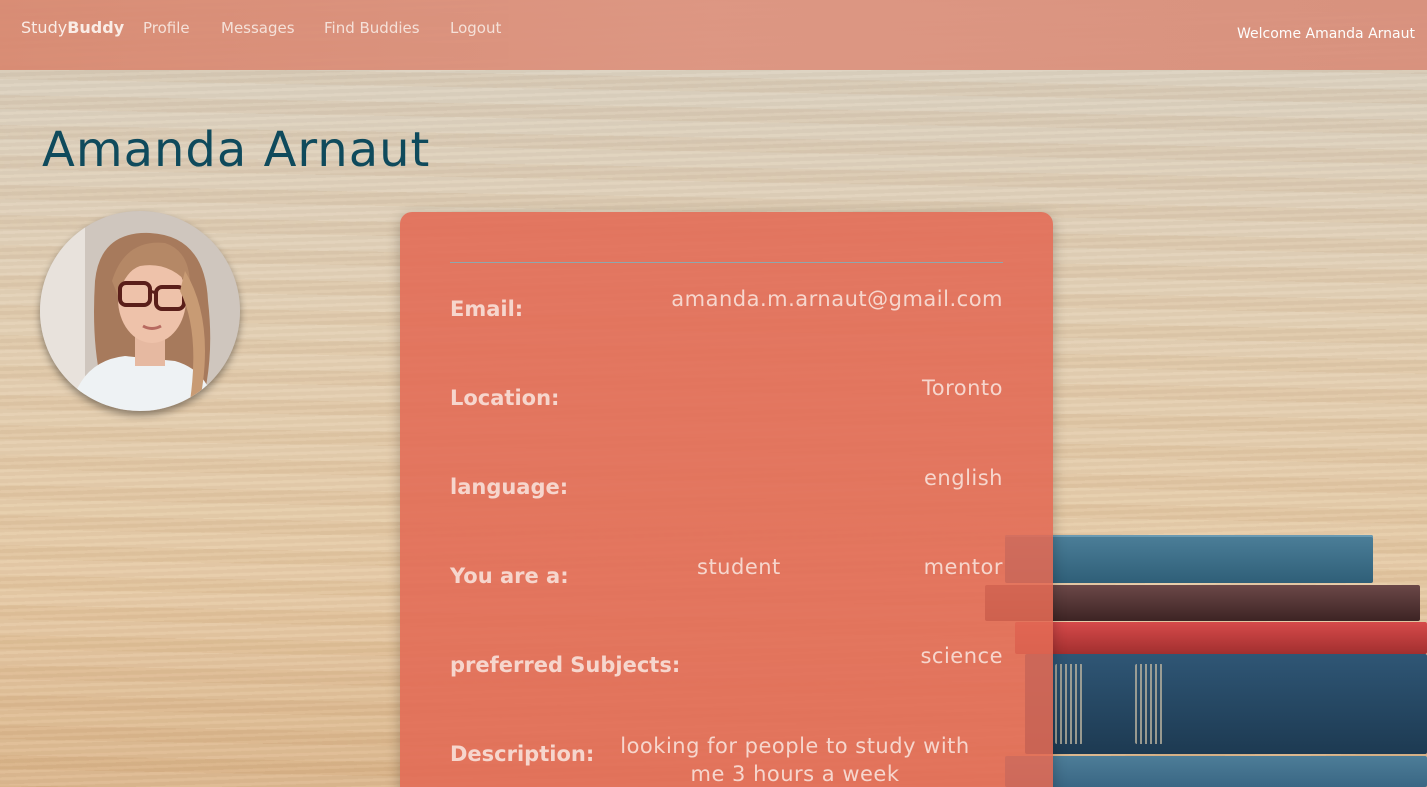 The image size is (1427, 787). I want to click on role-option-student: student, so click(739, 567).